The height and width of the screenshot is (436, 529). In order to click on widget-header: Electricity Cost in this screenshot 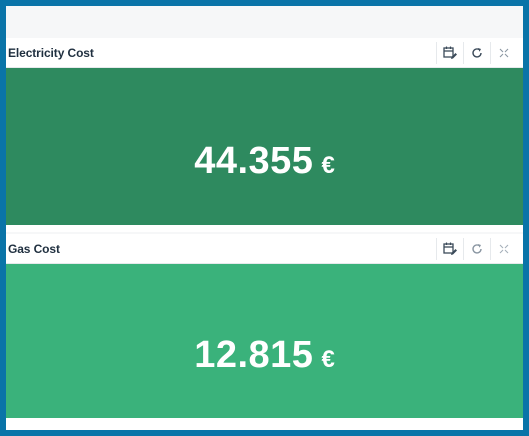, I will do `click(264, 53)`.